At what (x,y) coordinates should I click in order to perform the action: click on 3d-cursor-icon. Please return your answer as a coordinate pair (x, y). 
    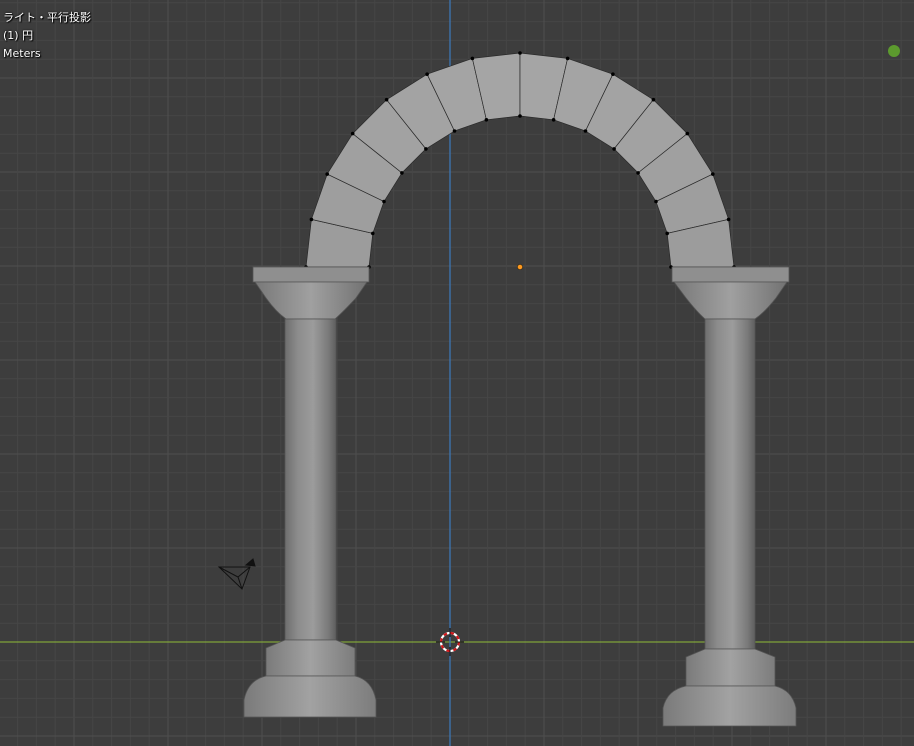
    Looking at the image, I should click on (450, 642).